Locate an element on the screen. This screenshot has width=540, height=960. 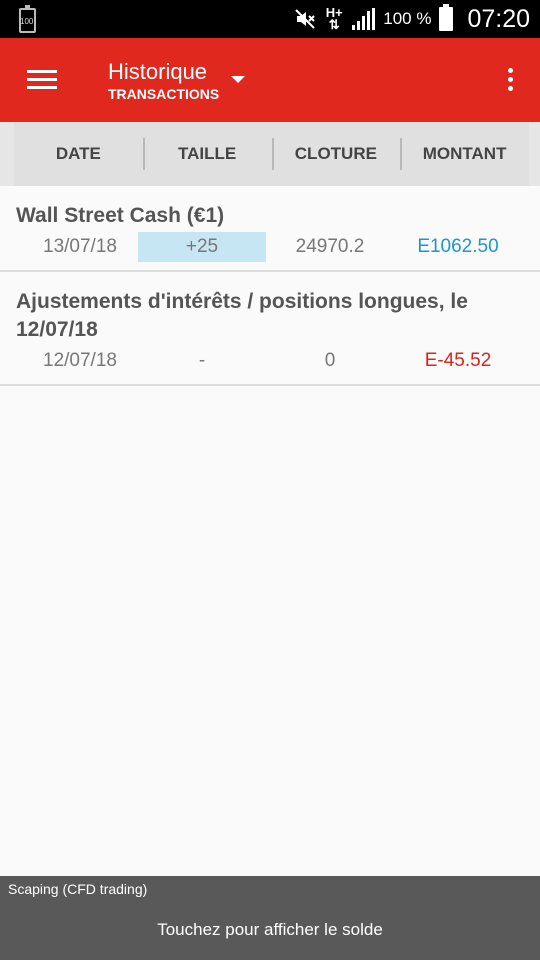
battery-saver-icon: 100 is located at coordinates (27, 19).